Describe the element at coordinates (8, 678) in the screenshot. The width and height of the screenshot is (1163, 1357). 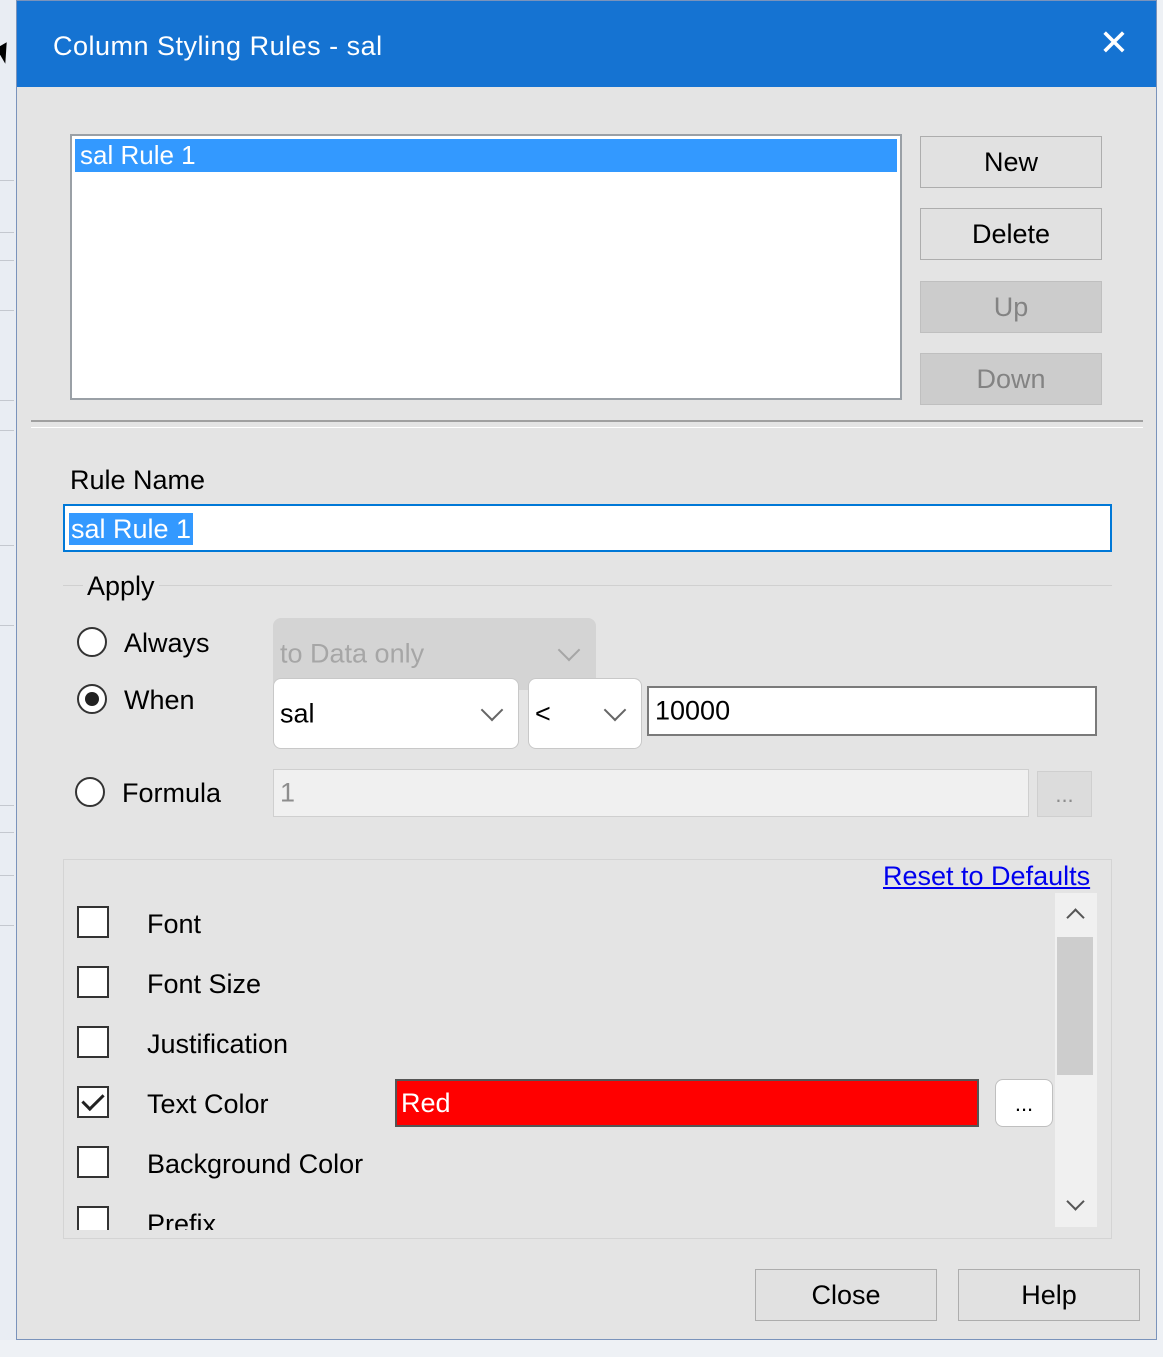
I see `background-window-edge` at that location.